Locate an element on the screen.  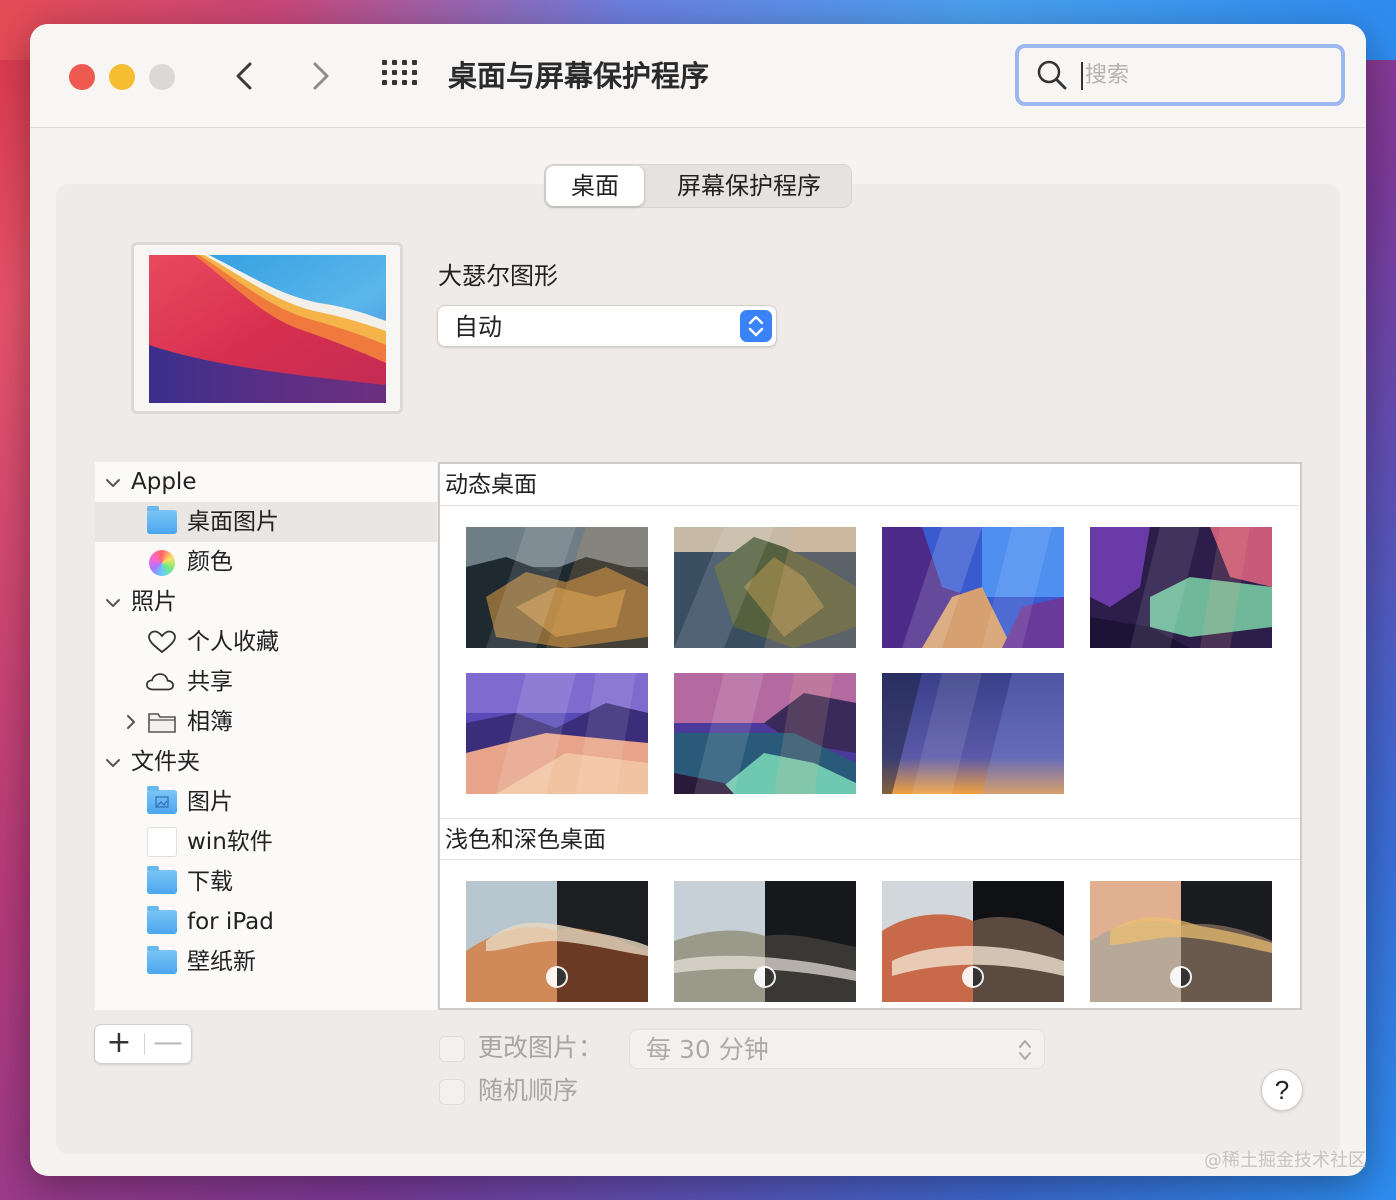
zoom-button is located at coordinates (162, 77).